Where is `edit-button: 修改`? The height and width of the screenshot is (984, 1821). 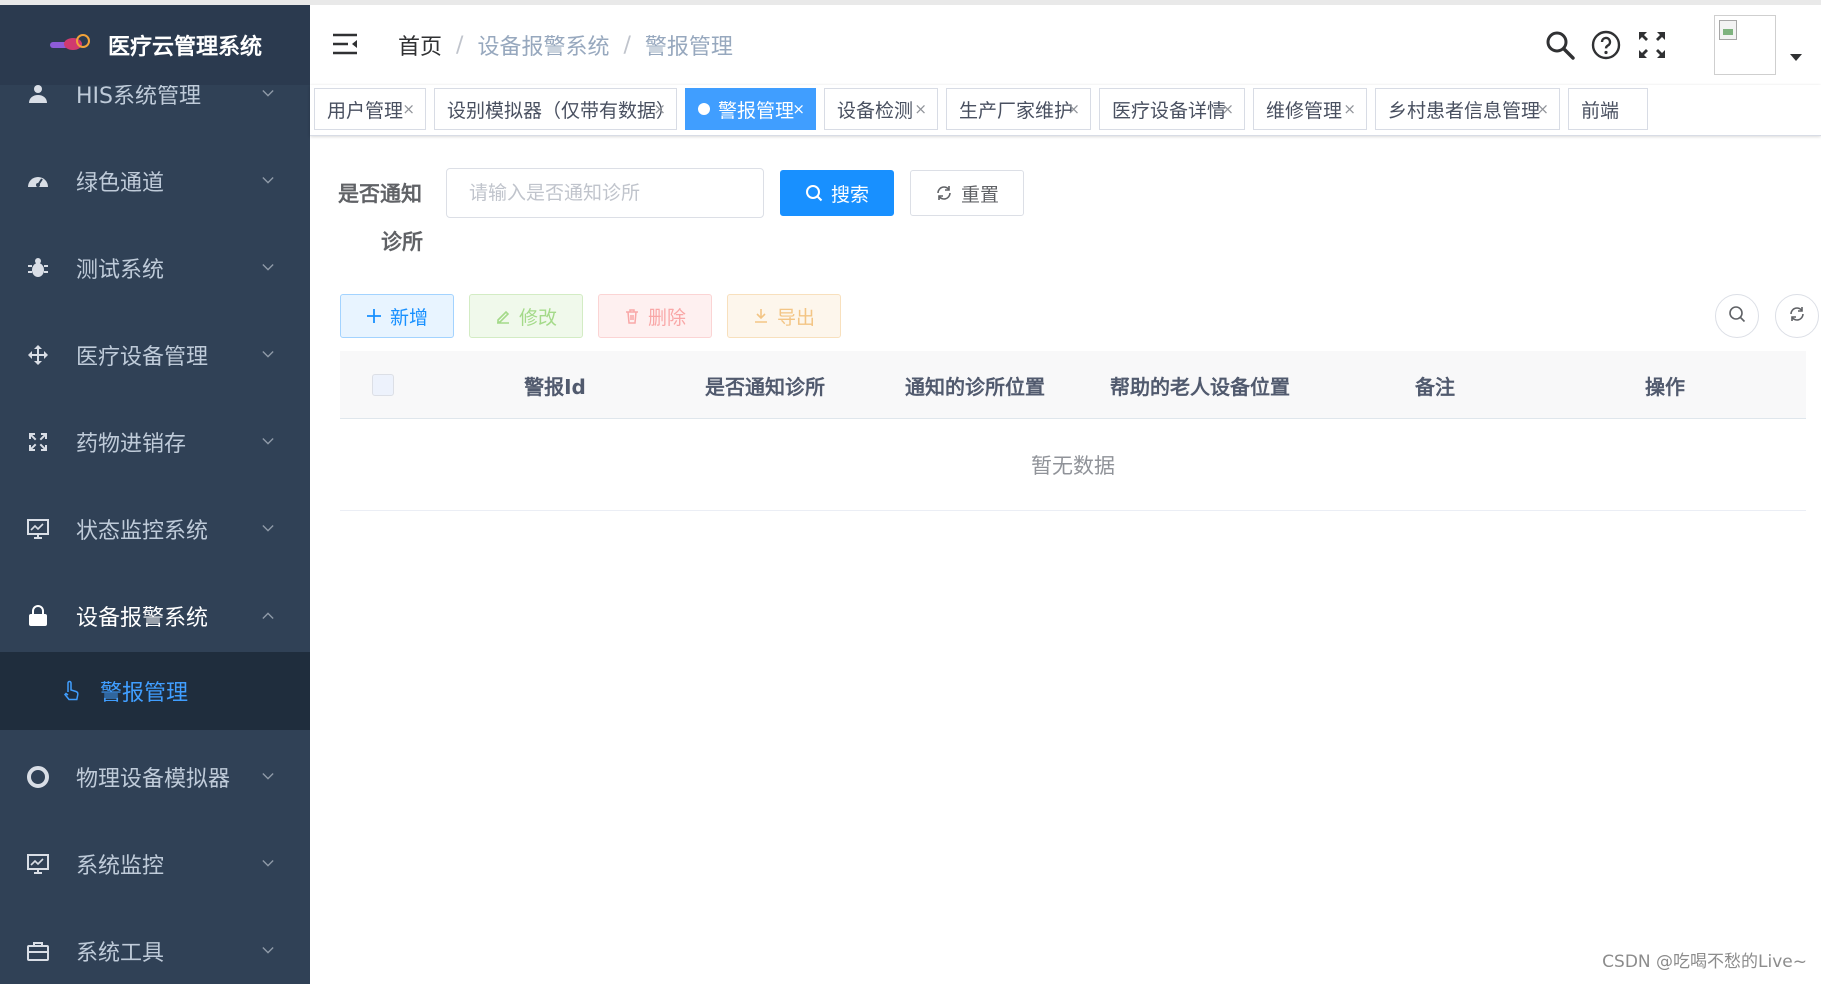
edit-button: 修改 is located at coordinates (526, 316).